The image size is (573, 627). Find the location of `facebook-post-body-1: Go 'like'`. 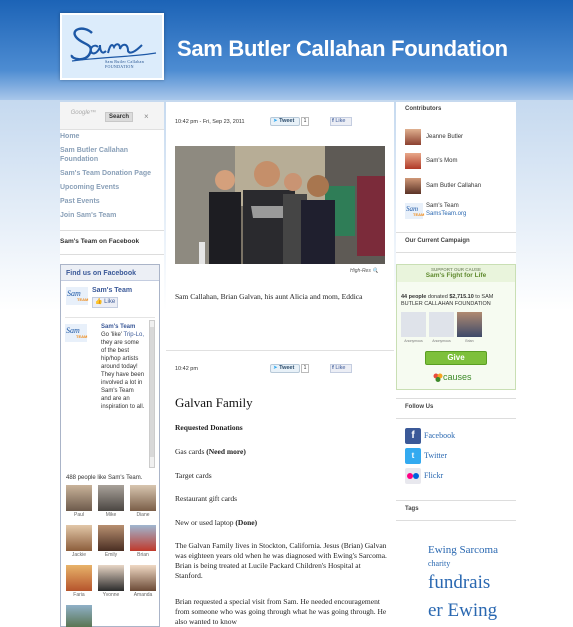

facebook-post-body-1: Go 'like' is located at coordinates (111, 335).